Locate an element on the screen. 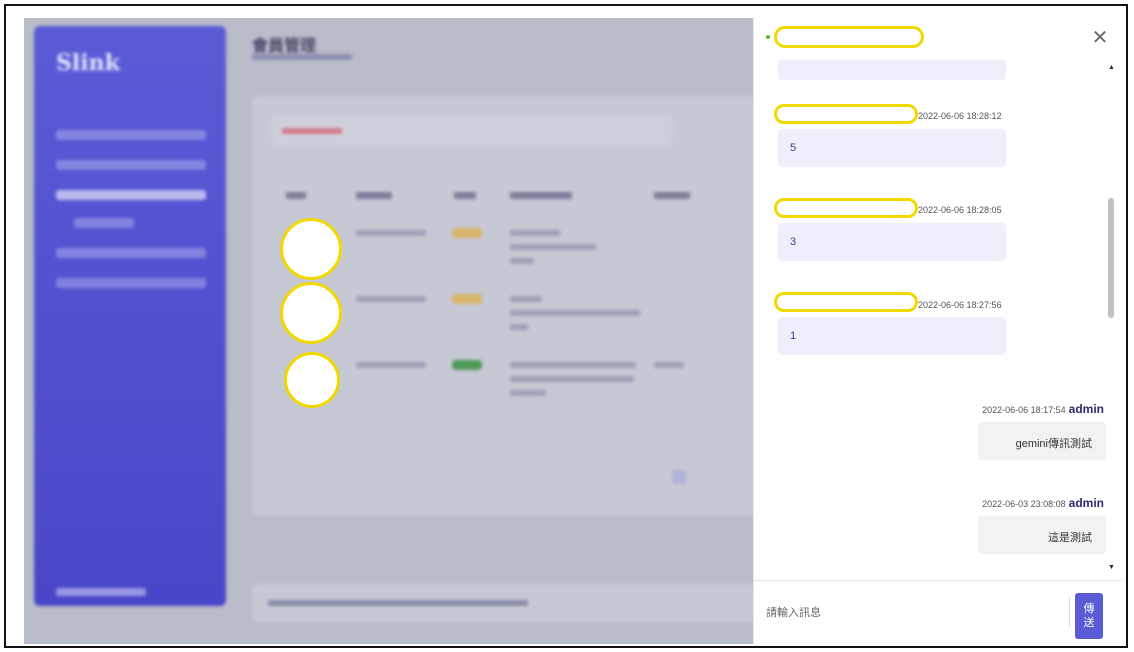 The width and height of the screenshot is (1134, 652). scrollbar-thumb is located at coordinates (1111, 258).